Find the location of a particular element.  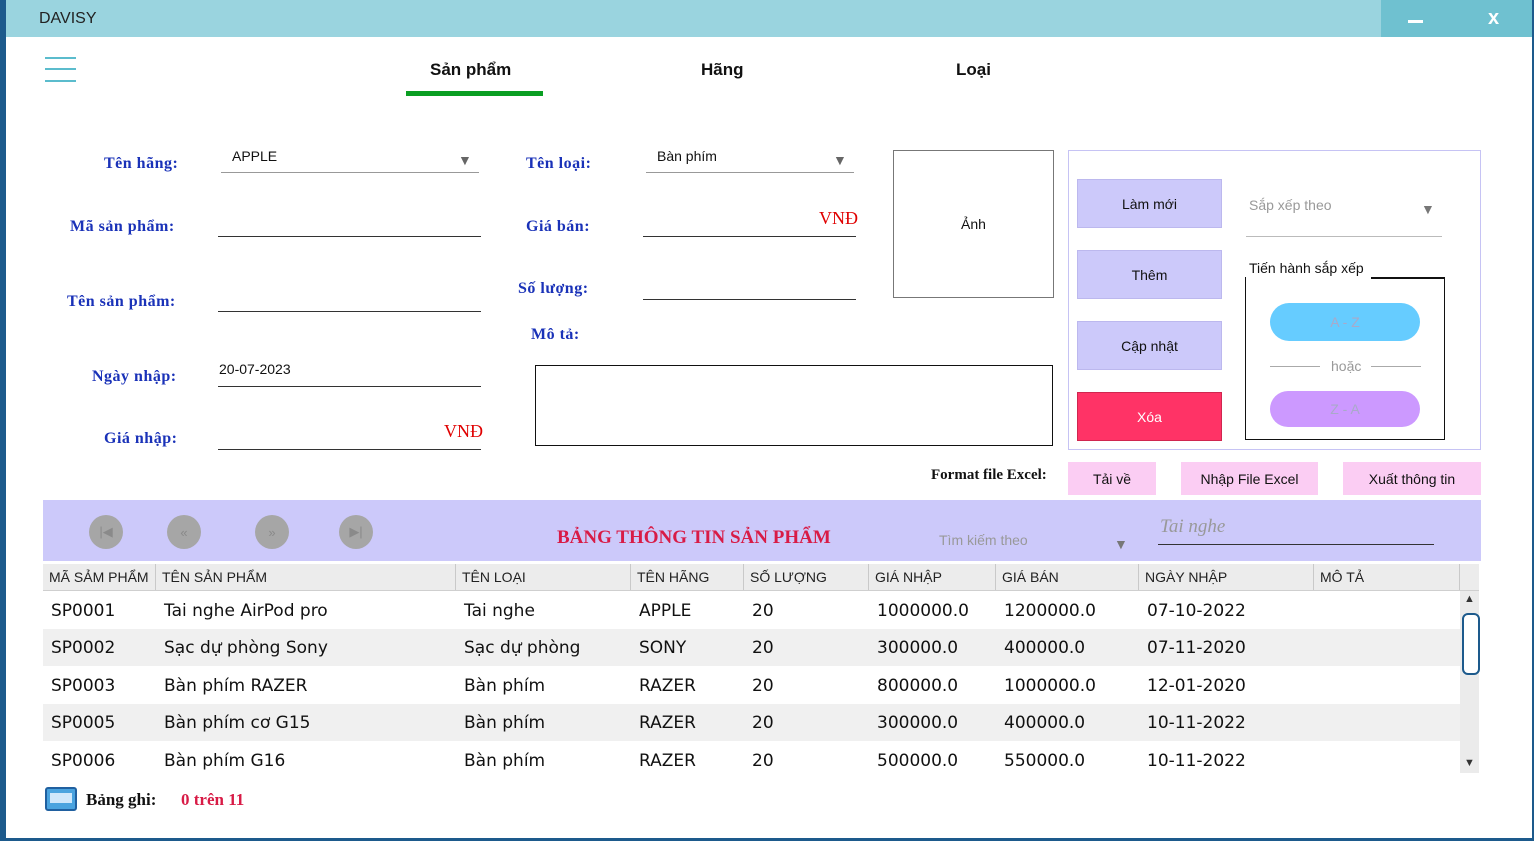

table-cell: 12-01-2020 is located at coordinates (1196, 686).